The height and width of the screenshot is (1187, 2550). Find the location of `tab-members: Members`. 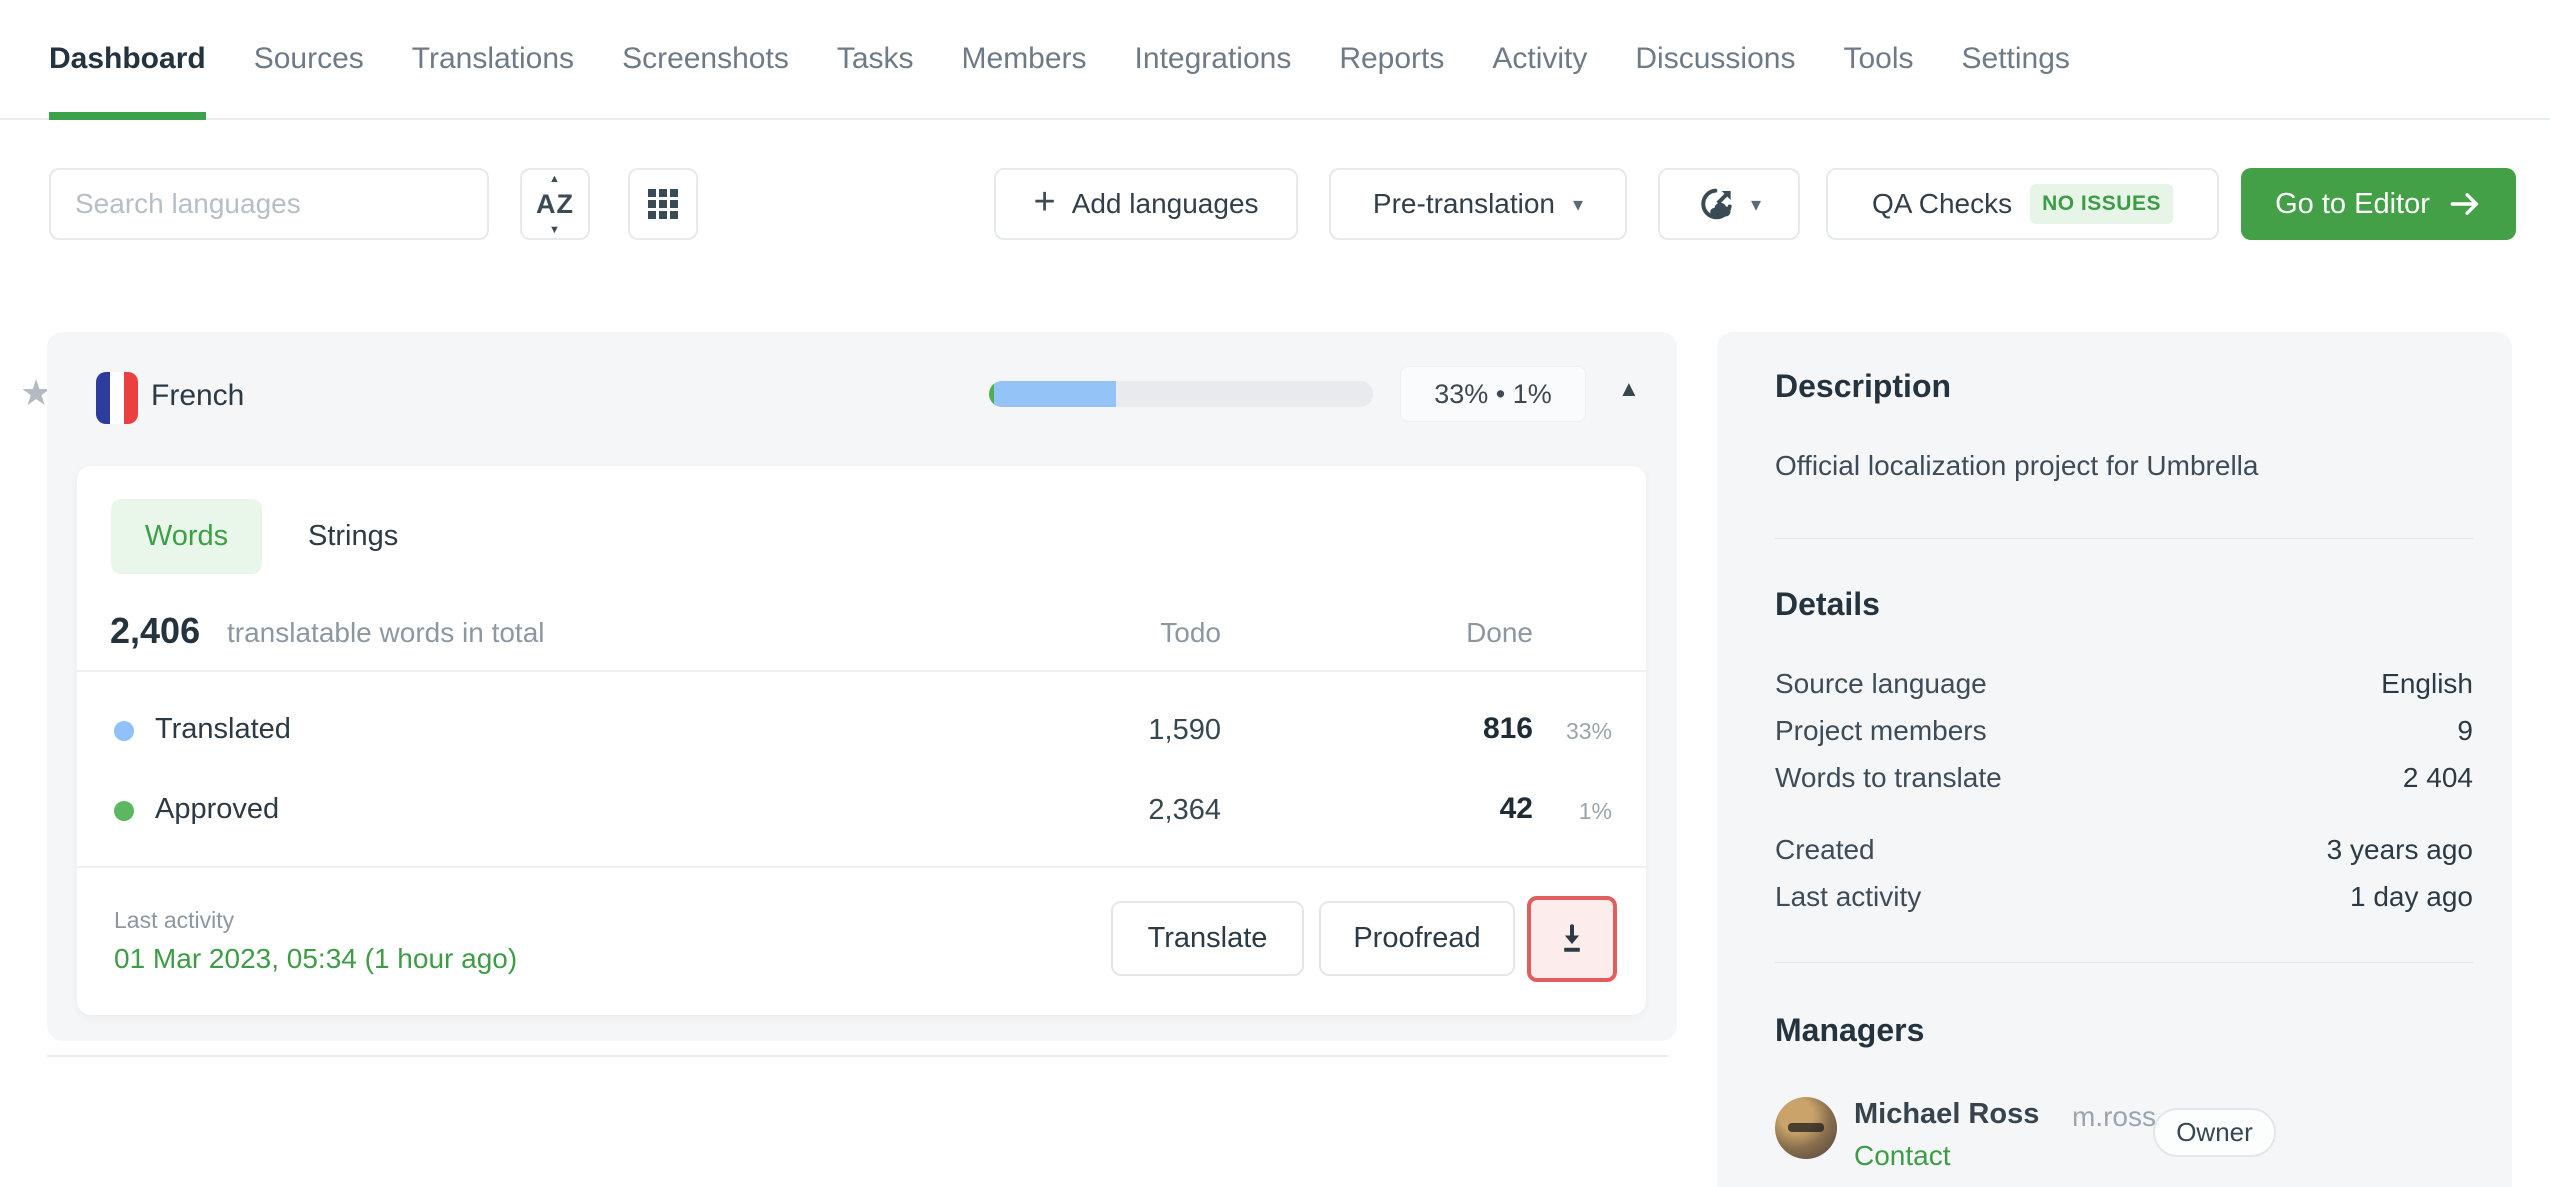

tab-members: Members is located at coordinates (1024, 59).